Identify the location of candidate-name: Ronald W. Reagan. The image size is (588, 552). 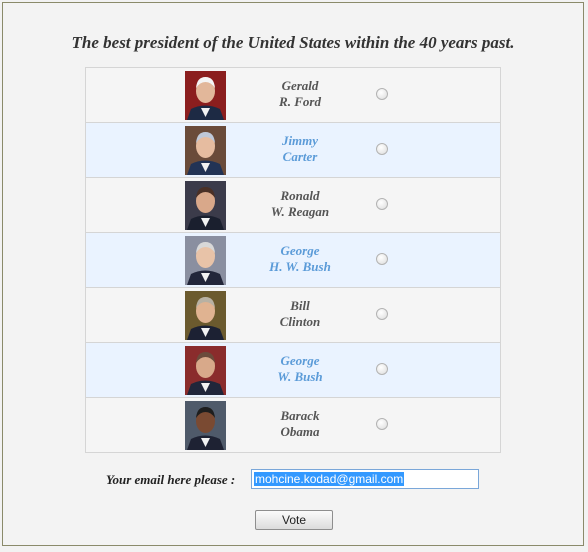
(300, 204).